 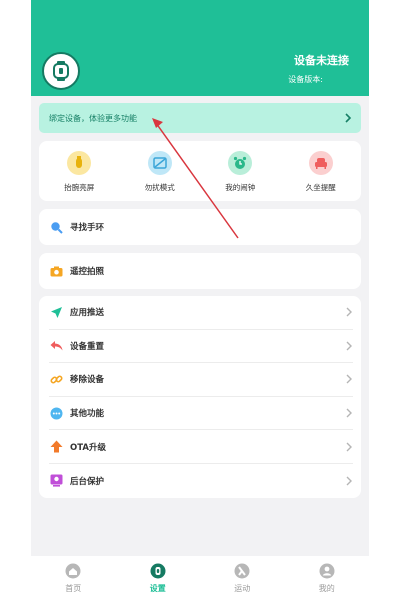 What do you see at coordinates (56, 481) in the screenshot?
I see `background-protection-icon` at bounding box center [56, 481].